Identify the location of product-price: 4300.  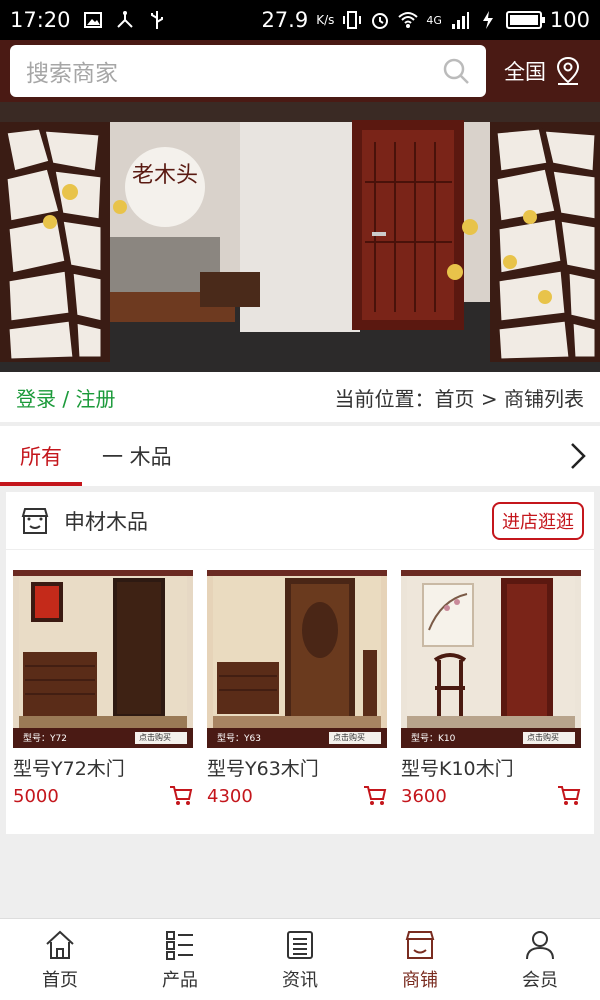
(230, 796).